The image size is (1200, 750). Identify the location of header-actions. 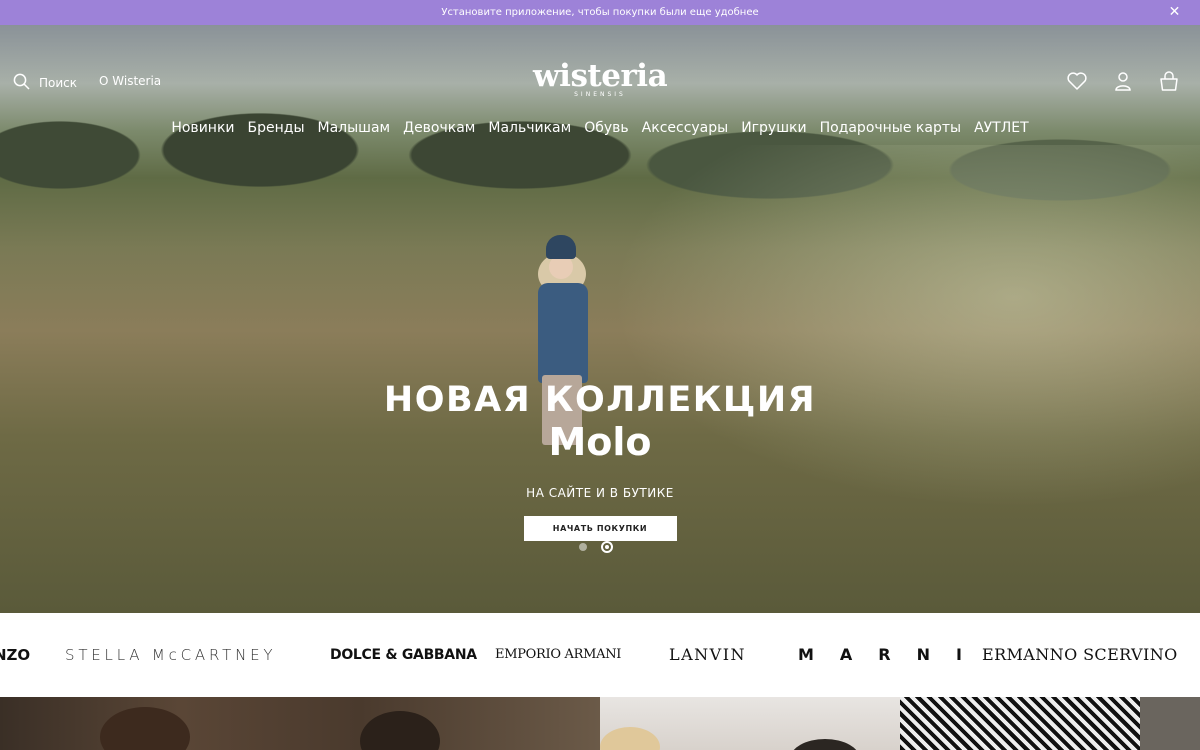
(1123, 81).